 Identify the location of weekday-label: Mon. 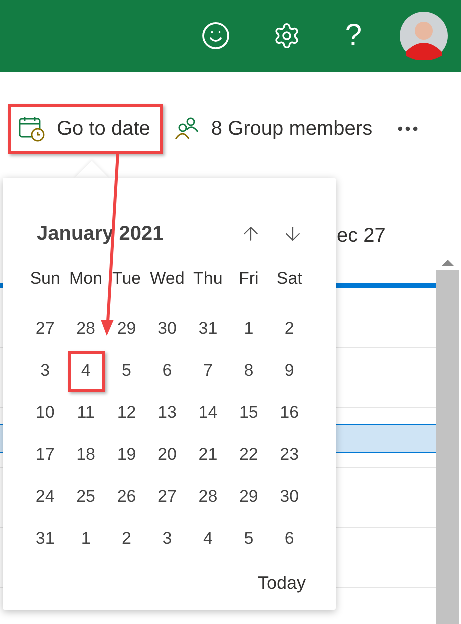
(86, 279).